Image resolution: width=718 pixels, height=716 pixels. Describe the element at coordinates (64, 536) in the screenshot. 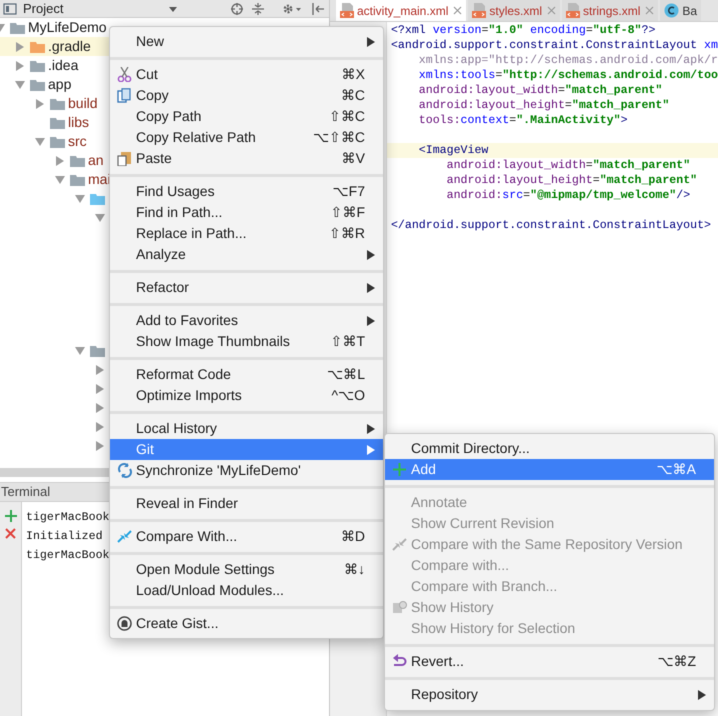

I see `terminal-line: Initialized` at that location.